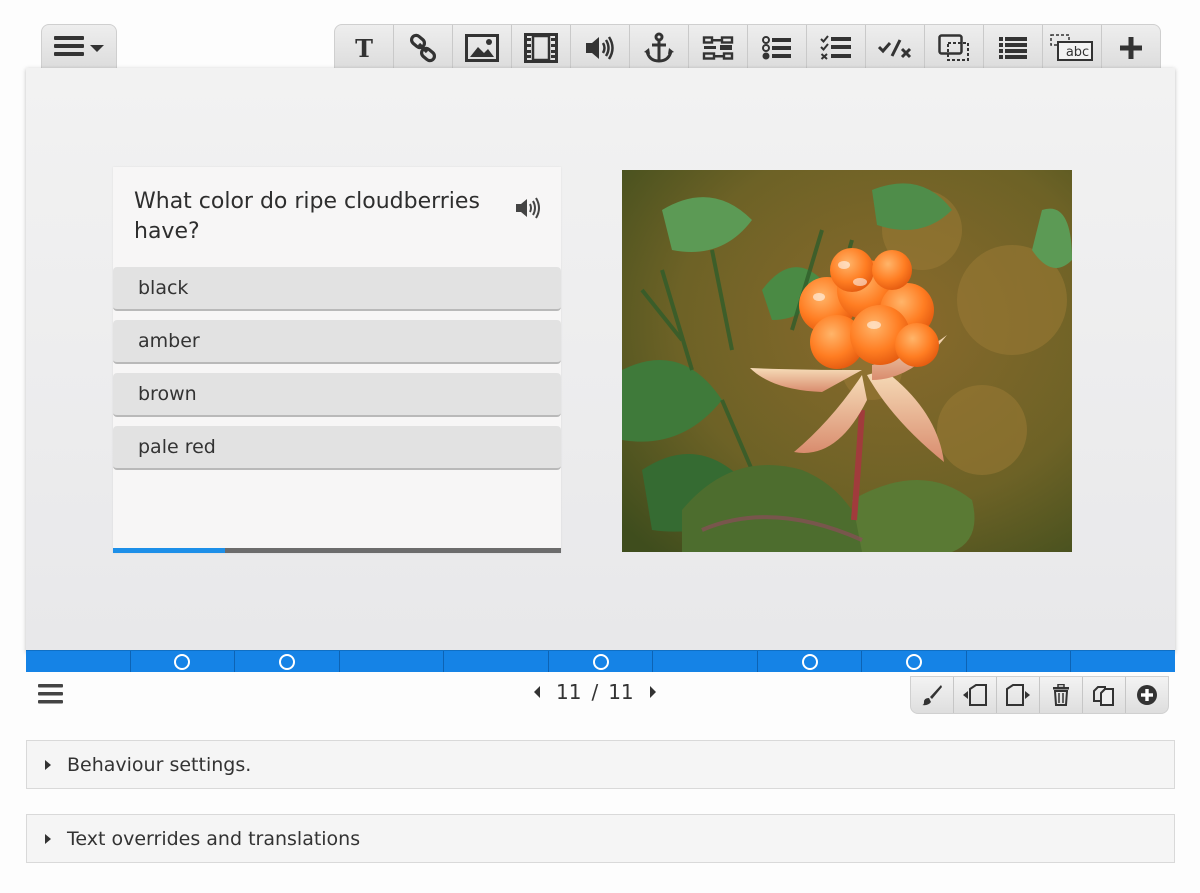 This screenshot has width=1200, height=893. I want to click on slide-pager: 11 / 11, so click(595, 692).